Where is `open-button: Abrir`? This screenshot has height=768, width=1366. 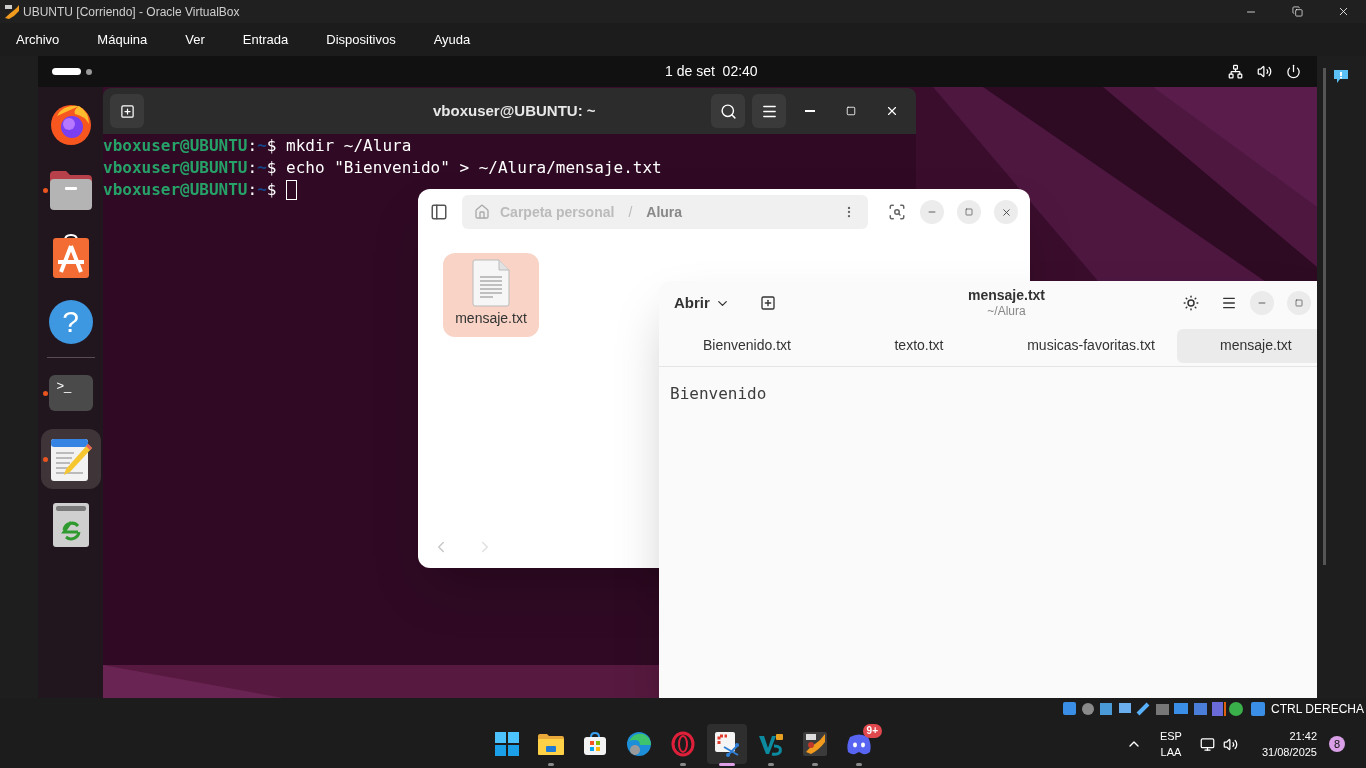 open-button: Abrir is located at coordinates (702, 303).